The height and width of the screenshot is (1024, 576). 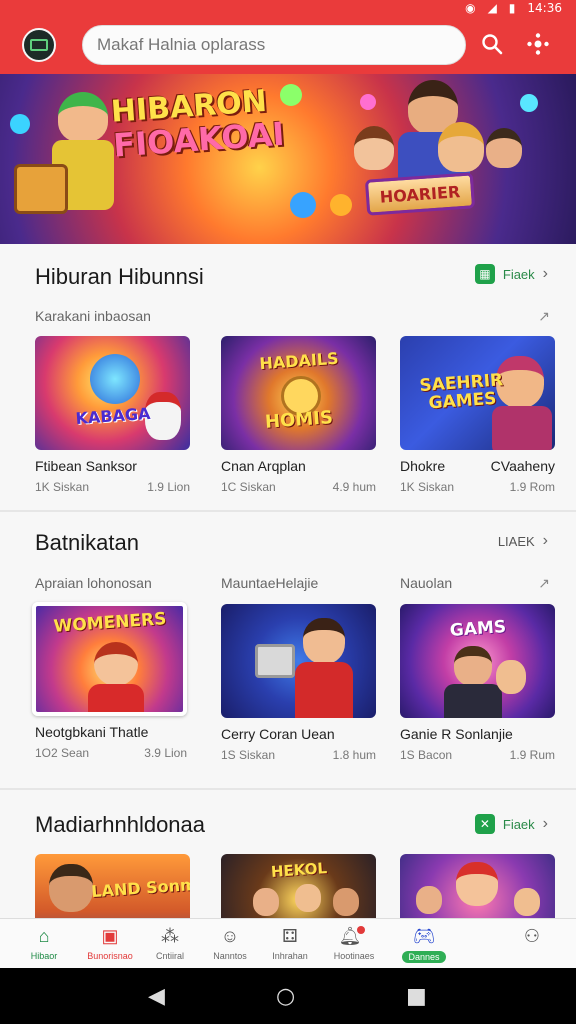 I want to click on game-title-row: Dhokre CVaaheny, so click(x=477, y=466).